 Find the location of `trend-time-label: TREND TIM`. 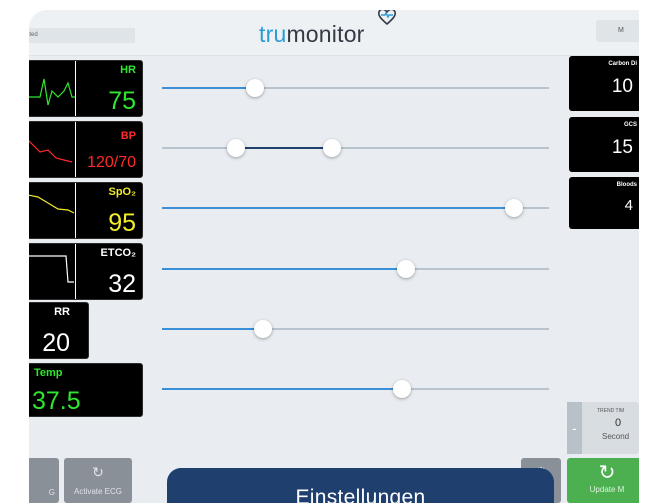

trend-time-label: TREND TIM is located at coordinates (611, 411).